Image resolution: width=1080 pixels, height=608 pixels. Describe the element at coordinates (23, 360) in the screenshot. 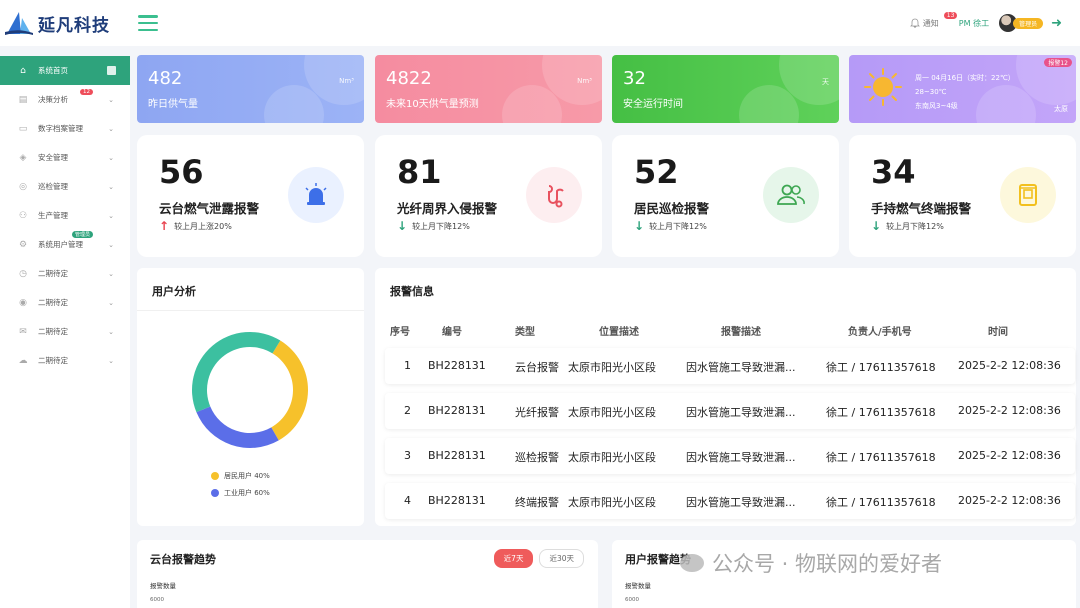

I see `cloud-icon: ☁` at that location.